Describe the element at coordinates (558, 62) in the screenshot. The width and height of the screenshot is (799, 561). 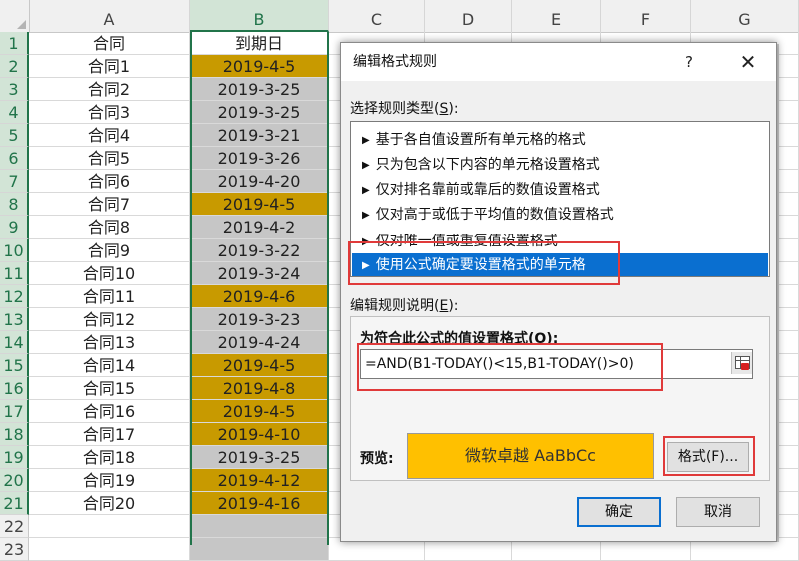
I see `dialog-titlebar: 编辑格式规则 ? ✕` at that location.